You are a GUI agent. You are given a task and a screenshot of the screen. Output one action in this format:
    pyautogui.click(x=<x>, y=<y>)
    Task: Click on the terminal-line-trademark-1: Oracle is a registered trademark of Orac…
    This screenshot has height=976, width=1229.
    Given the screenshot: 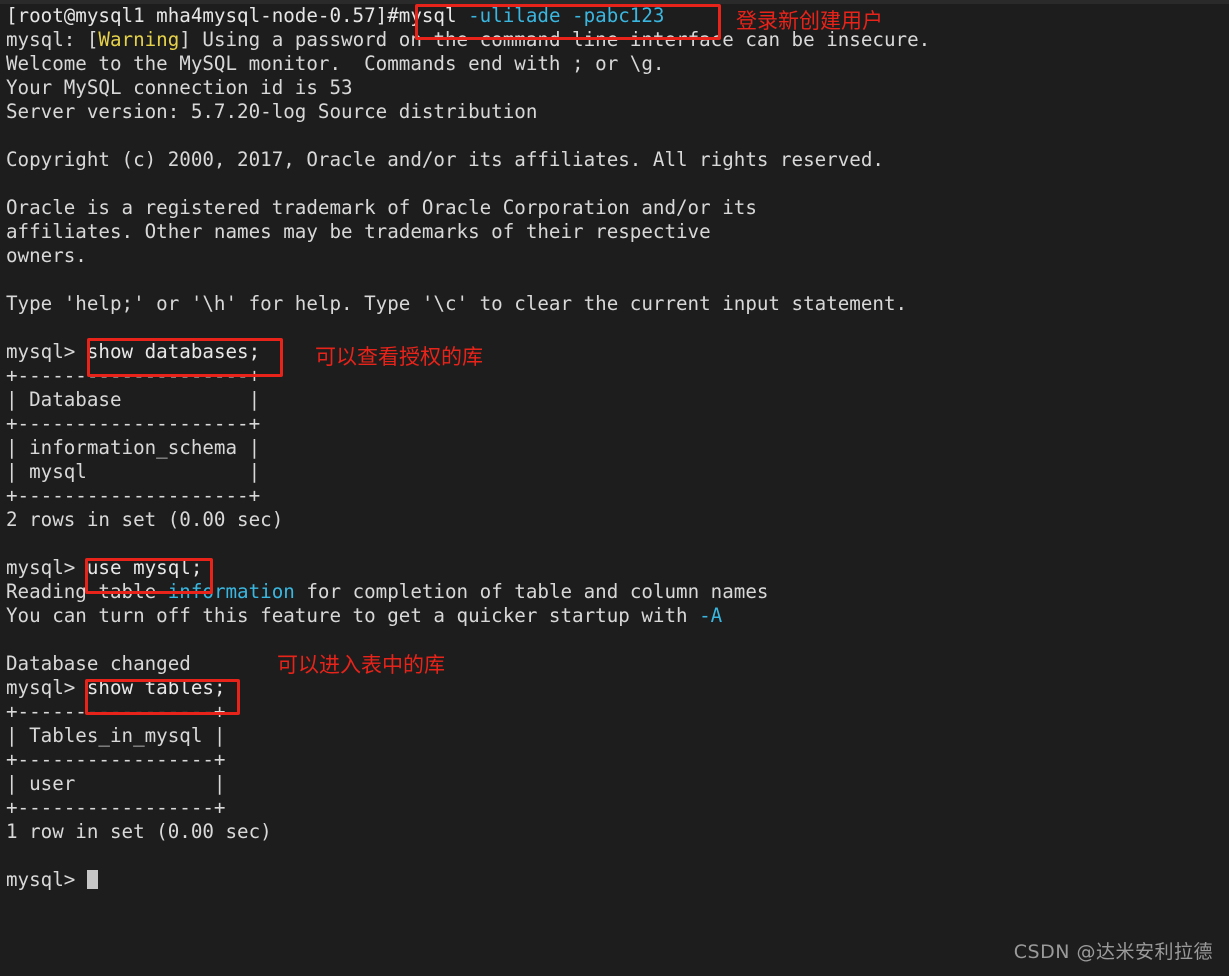 What is the action you would take?
    pyautogui.click(x=381, y=207)
    